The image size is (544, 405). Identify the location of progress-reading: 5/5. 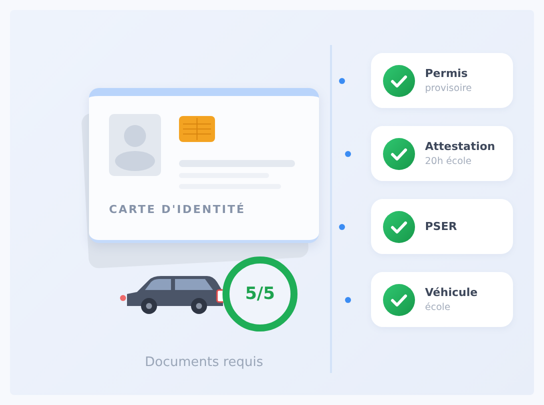
(260, 294).